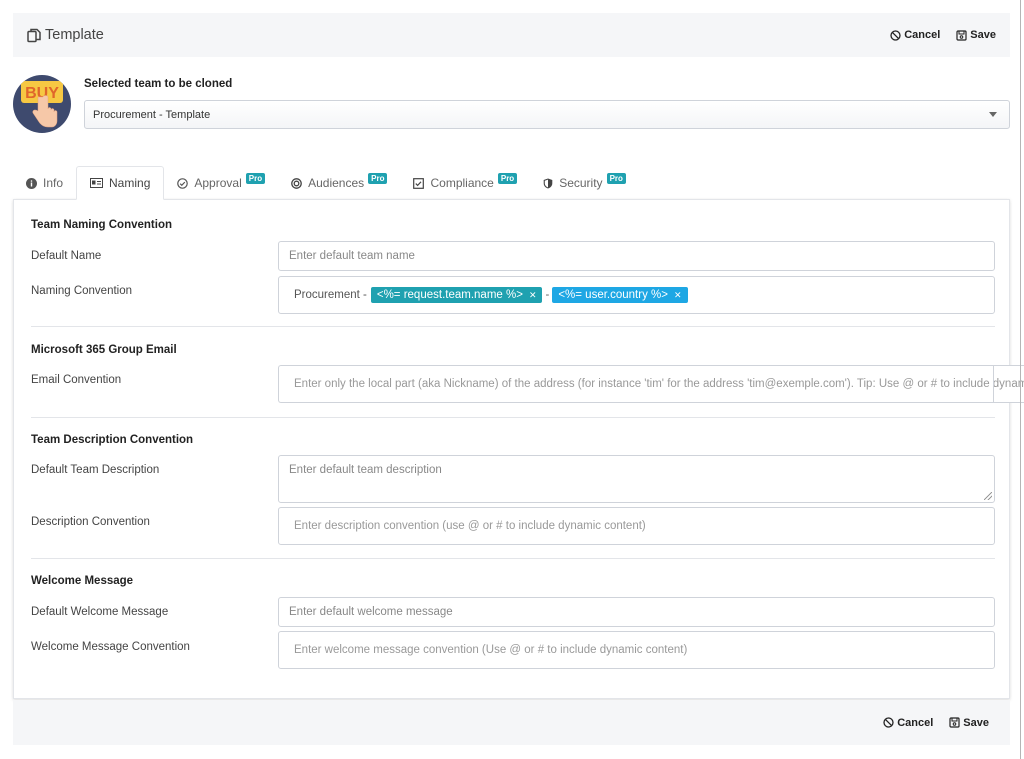 The image size is (1024, 759). Describe the element at coordinates (74, 35) in the screenshot. I see `page-title-text: Template` at that location.